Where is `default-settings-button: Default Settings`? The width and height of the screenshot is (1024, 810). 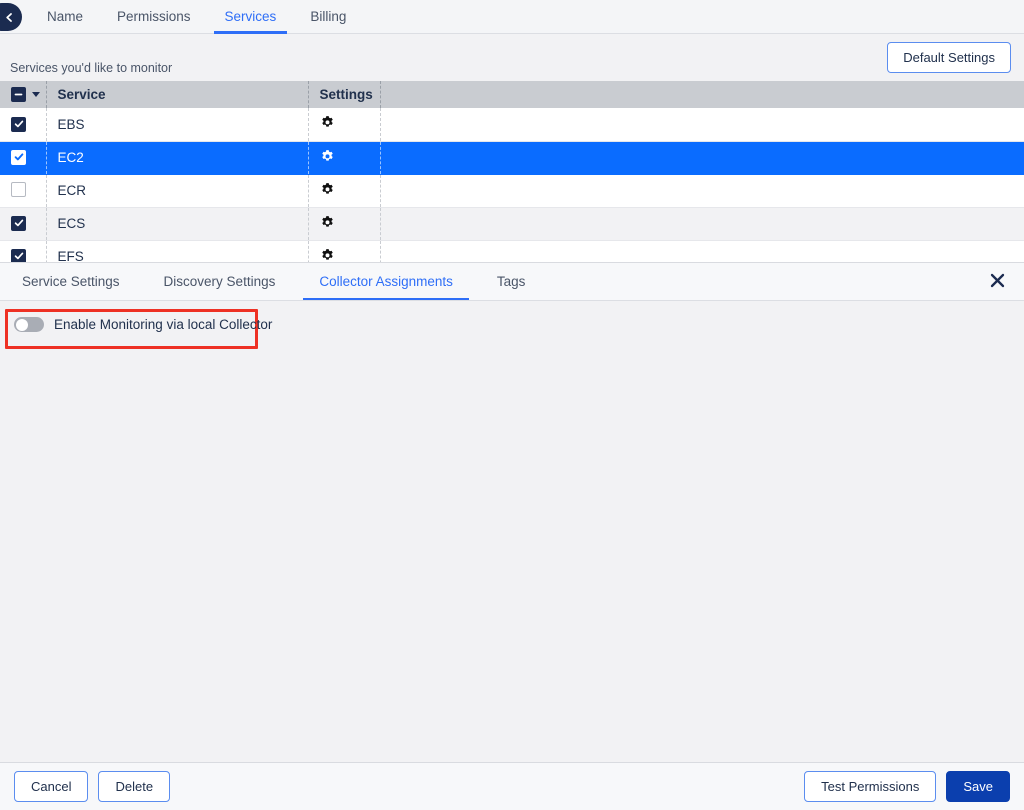
default-settings-button: Default Settings is located at coordinates (949, 57).